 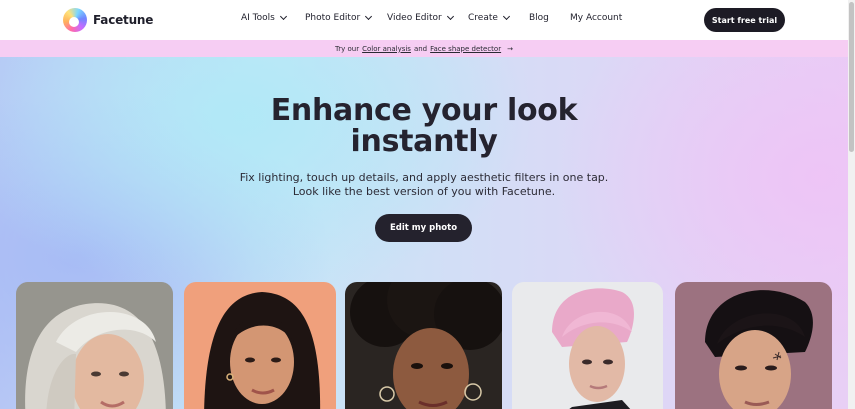 What do you see at coordinates (424, 110) in the screenshot?
I see `hero-title-line: Enhance your look` at bounding box center [424, 110].